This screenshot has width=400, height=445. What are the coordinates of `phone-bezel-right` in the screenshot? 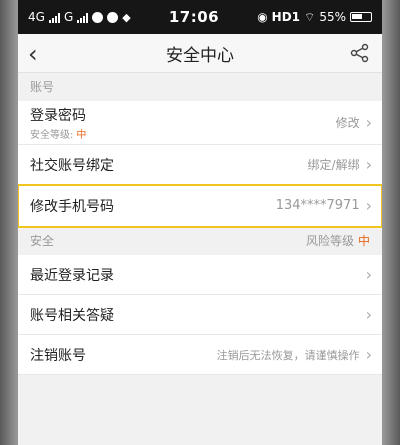 It's located at (391, 222).